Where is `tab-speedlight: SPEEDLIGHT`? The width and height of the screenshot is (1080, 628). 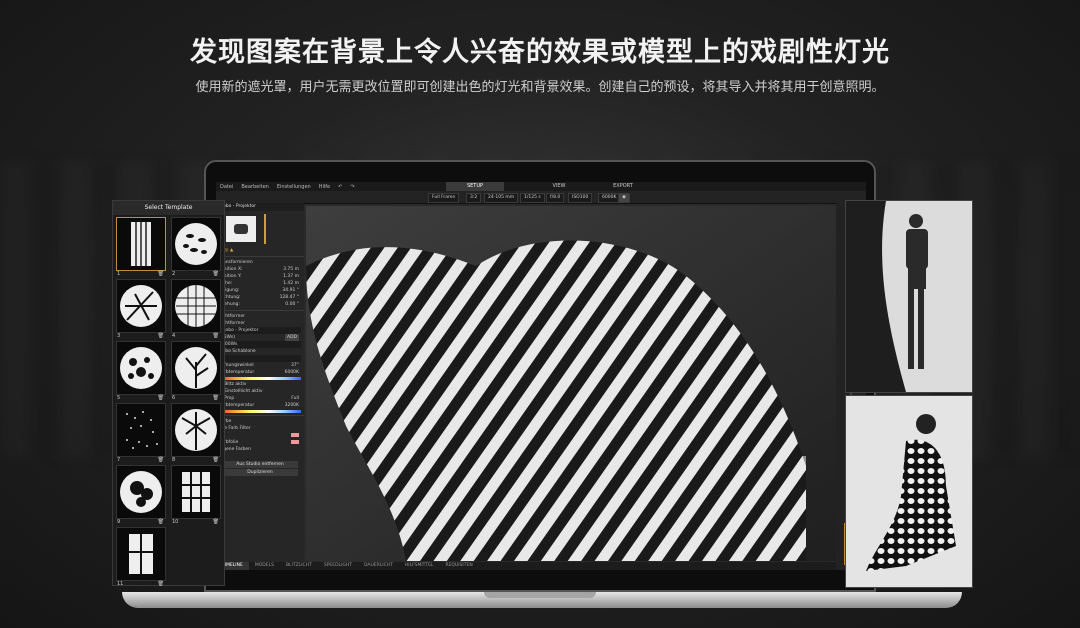
tab-speedlight: SPEEDLIGHT is located at coordinates (338, 566).